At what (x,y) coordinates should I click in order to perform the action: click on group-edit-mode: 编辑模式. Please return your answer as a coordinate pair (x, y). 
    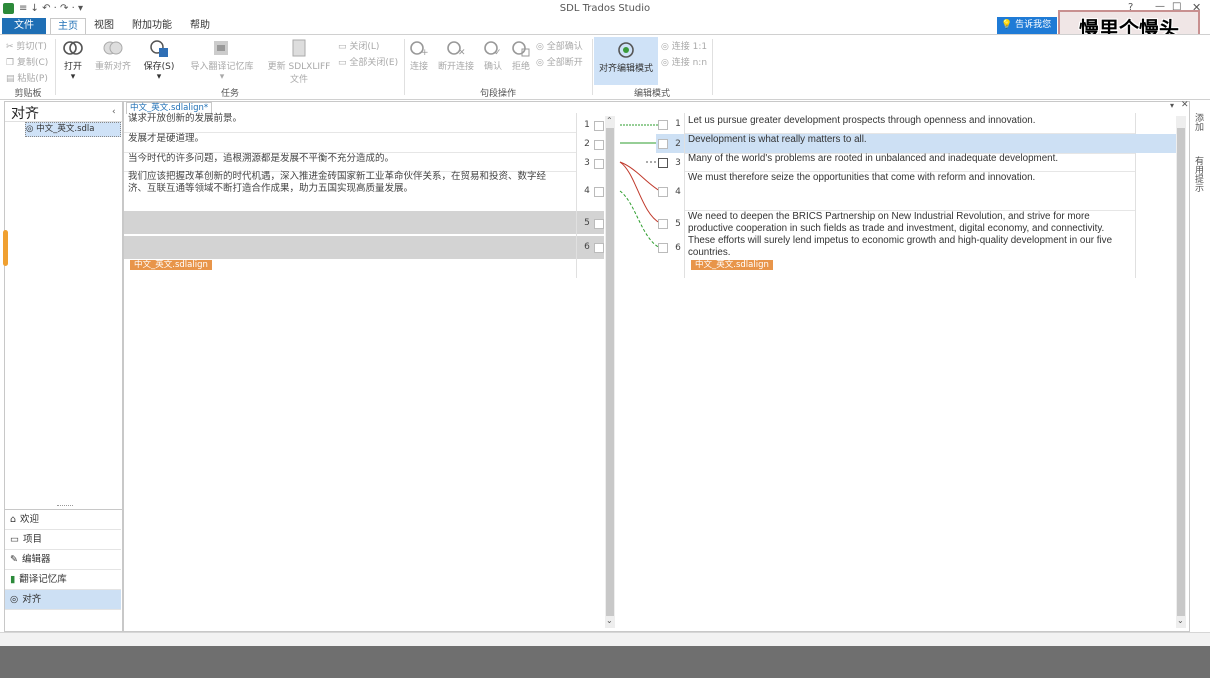
    Looking at the image, I should click on (651, 94).